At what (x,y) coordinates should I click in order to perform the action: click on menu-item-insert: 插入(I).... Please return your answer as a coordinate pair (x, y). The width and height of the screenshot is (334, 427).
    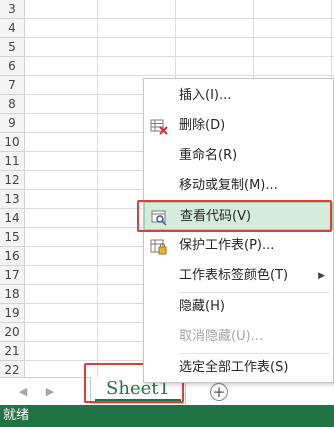
    Looking at the image, I should click on (238, 96).